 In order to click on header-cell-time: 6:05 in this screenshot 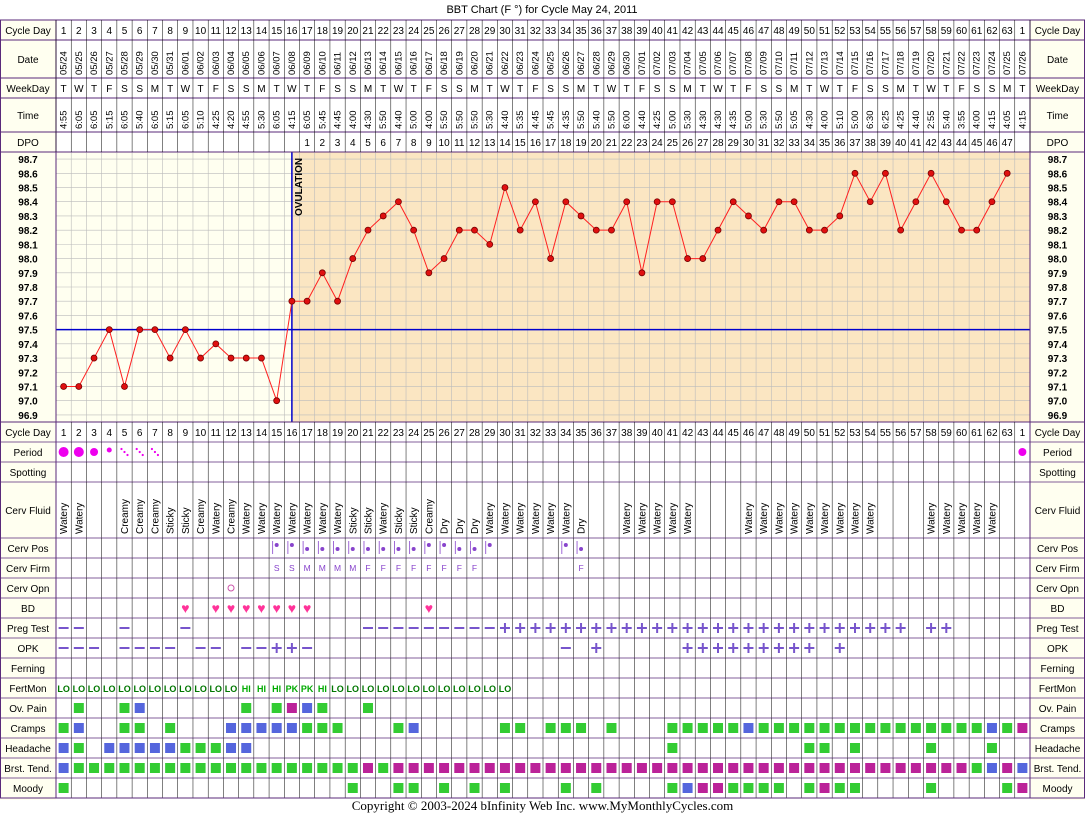, I will do `click(79, 120)`.